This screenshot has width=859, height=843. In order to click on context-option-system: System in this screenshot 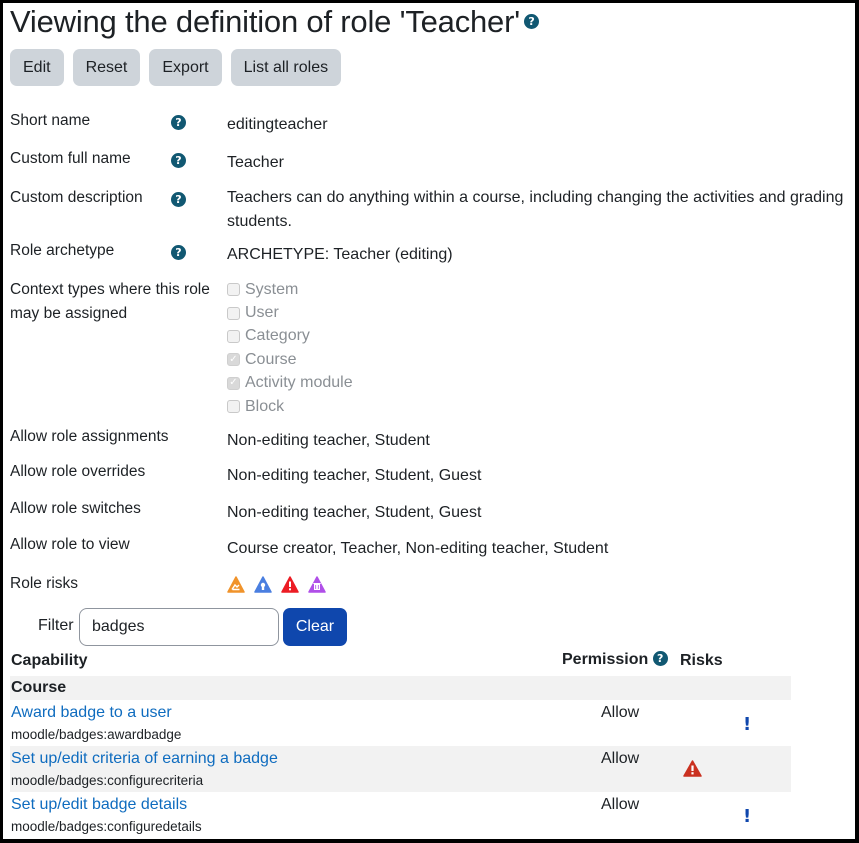, I will do `click(290, 289)`.